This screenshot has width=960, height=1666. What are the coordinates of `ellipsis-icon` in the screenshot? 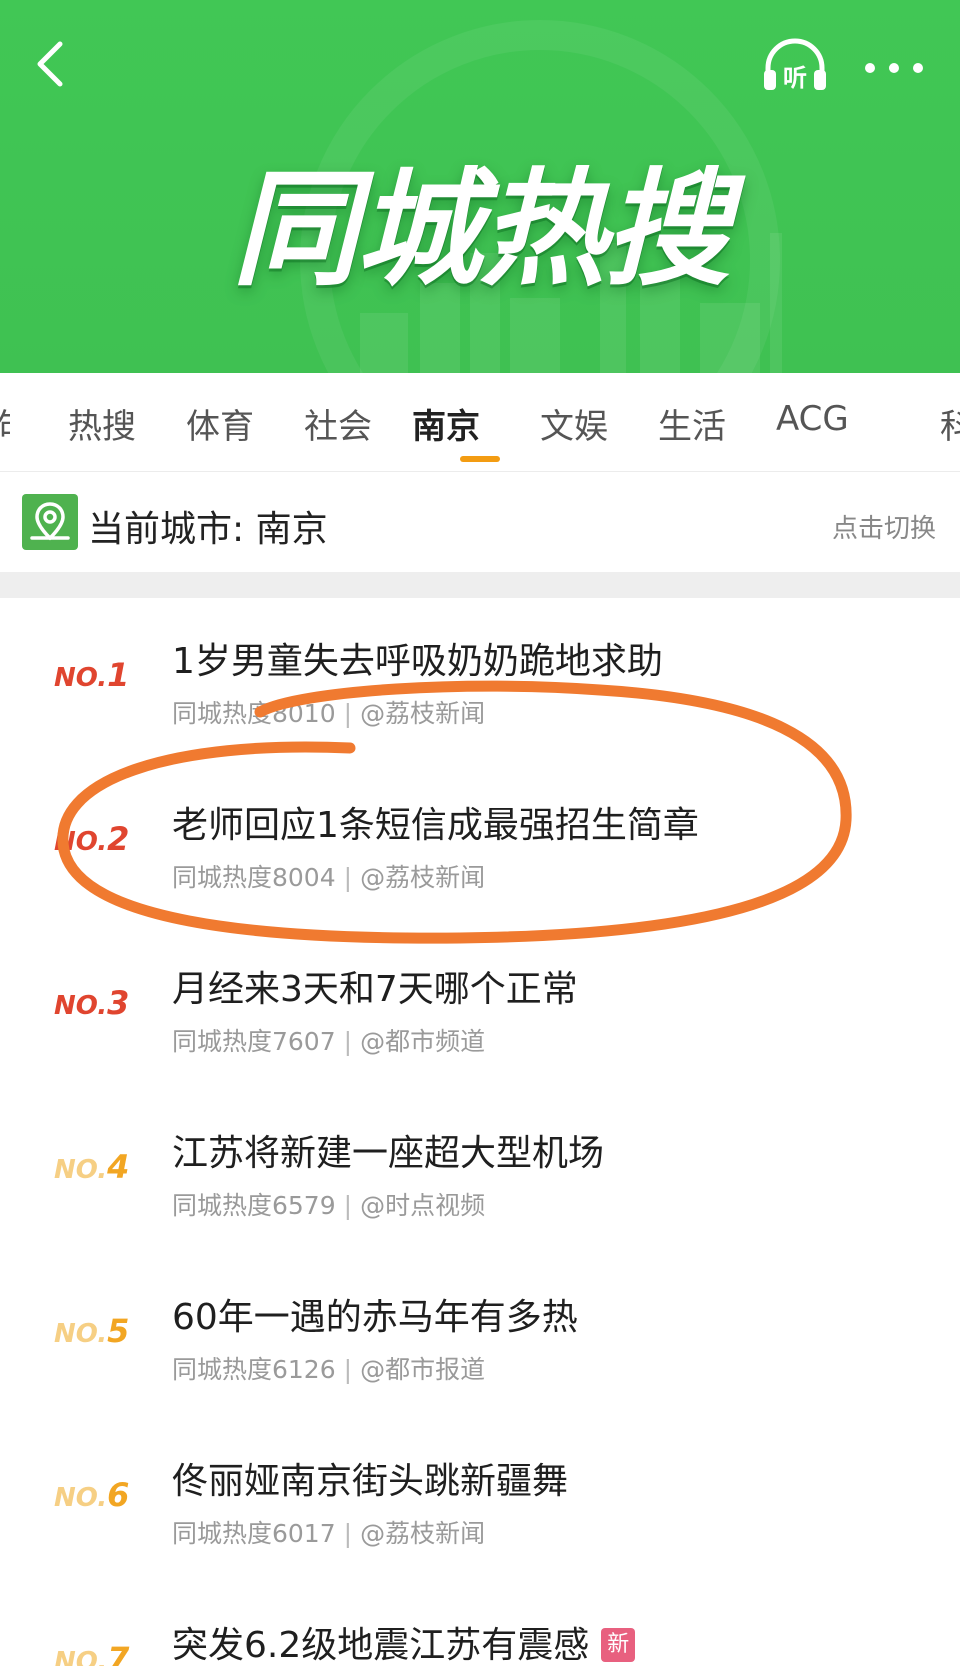 It's located at (894, 68).